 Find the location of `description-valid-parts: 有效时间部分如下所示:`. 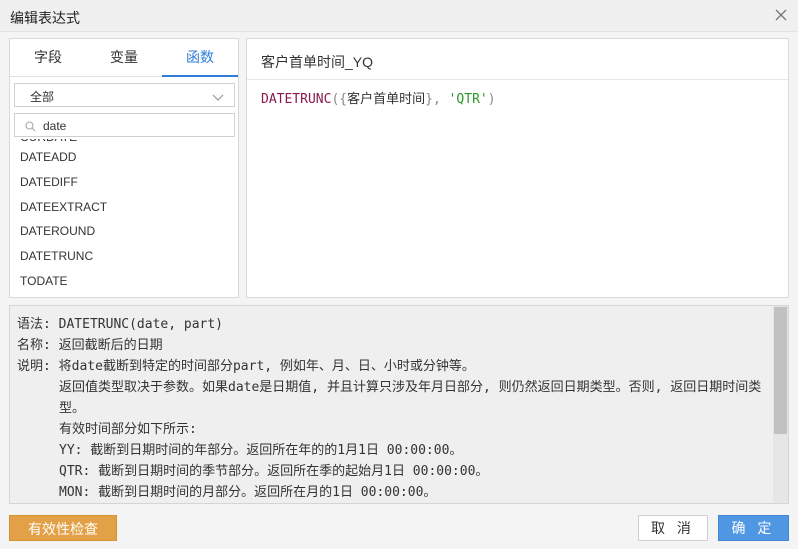

description-valid-parts: 有效时间部分如下所示: is located at coordinates (128, 429).